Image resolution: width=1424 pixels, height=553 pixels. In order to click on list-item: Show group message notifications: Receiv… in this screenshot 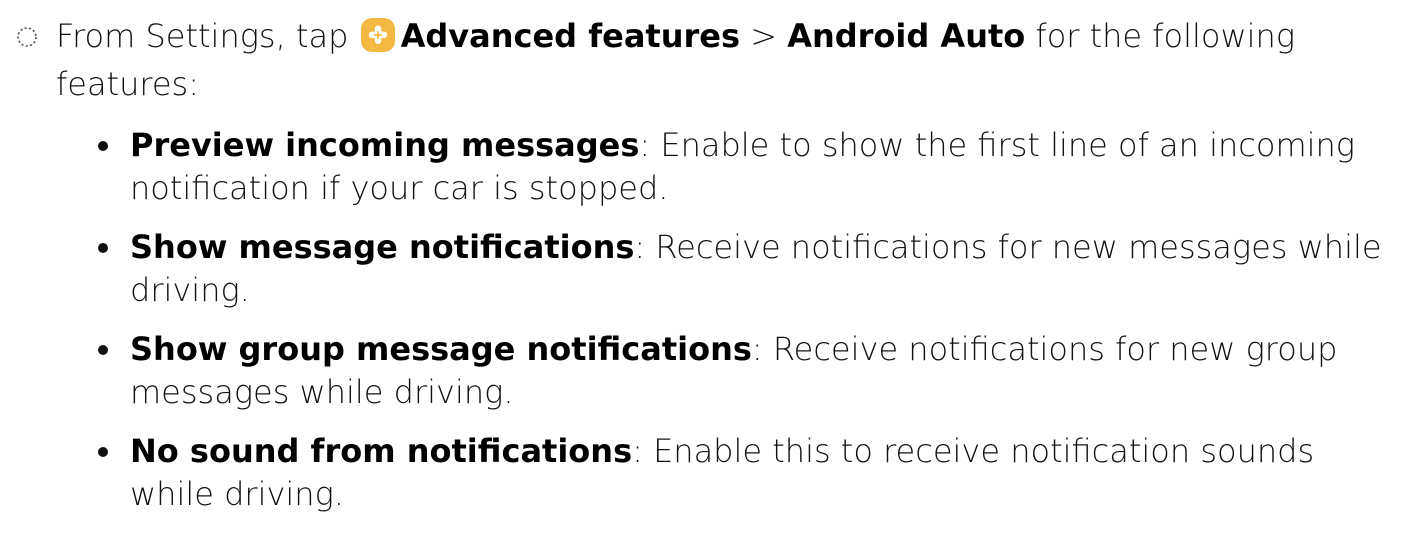, I will do `click(746, 371)`.